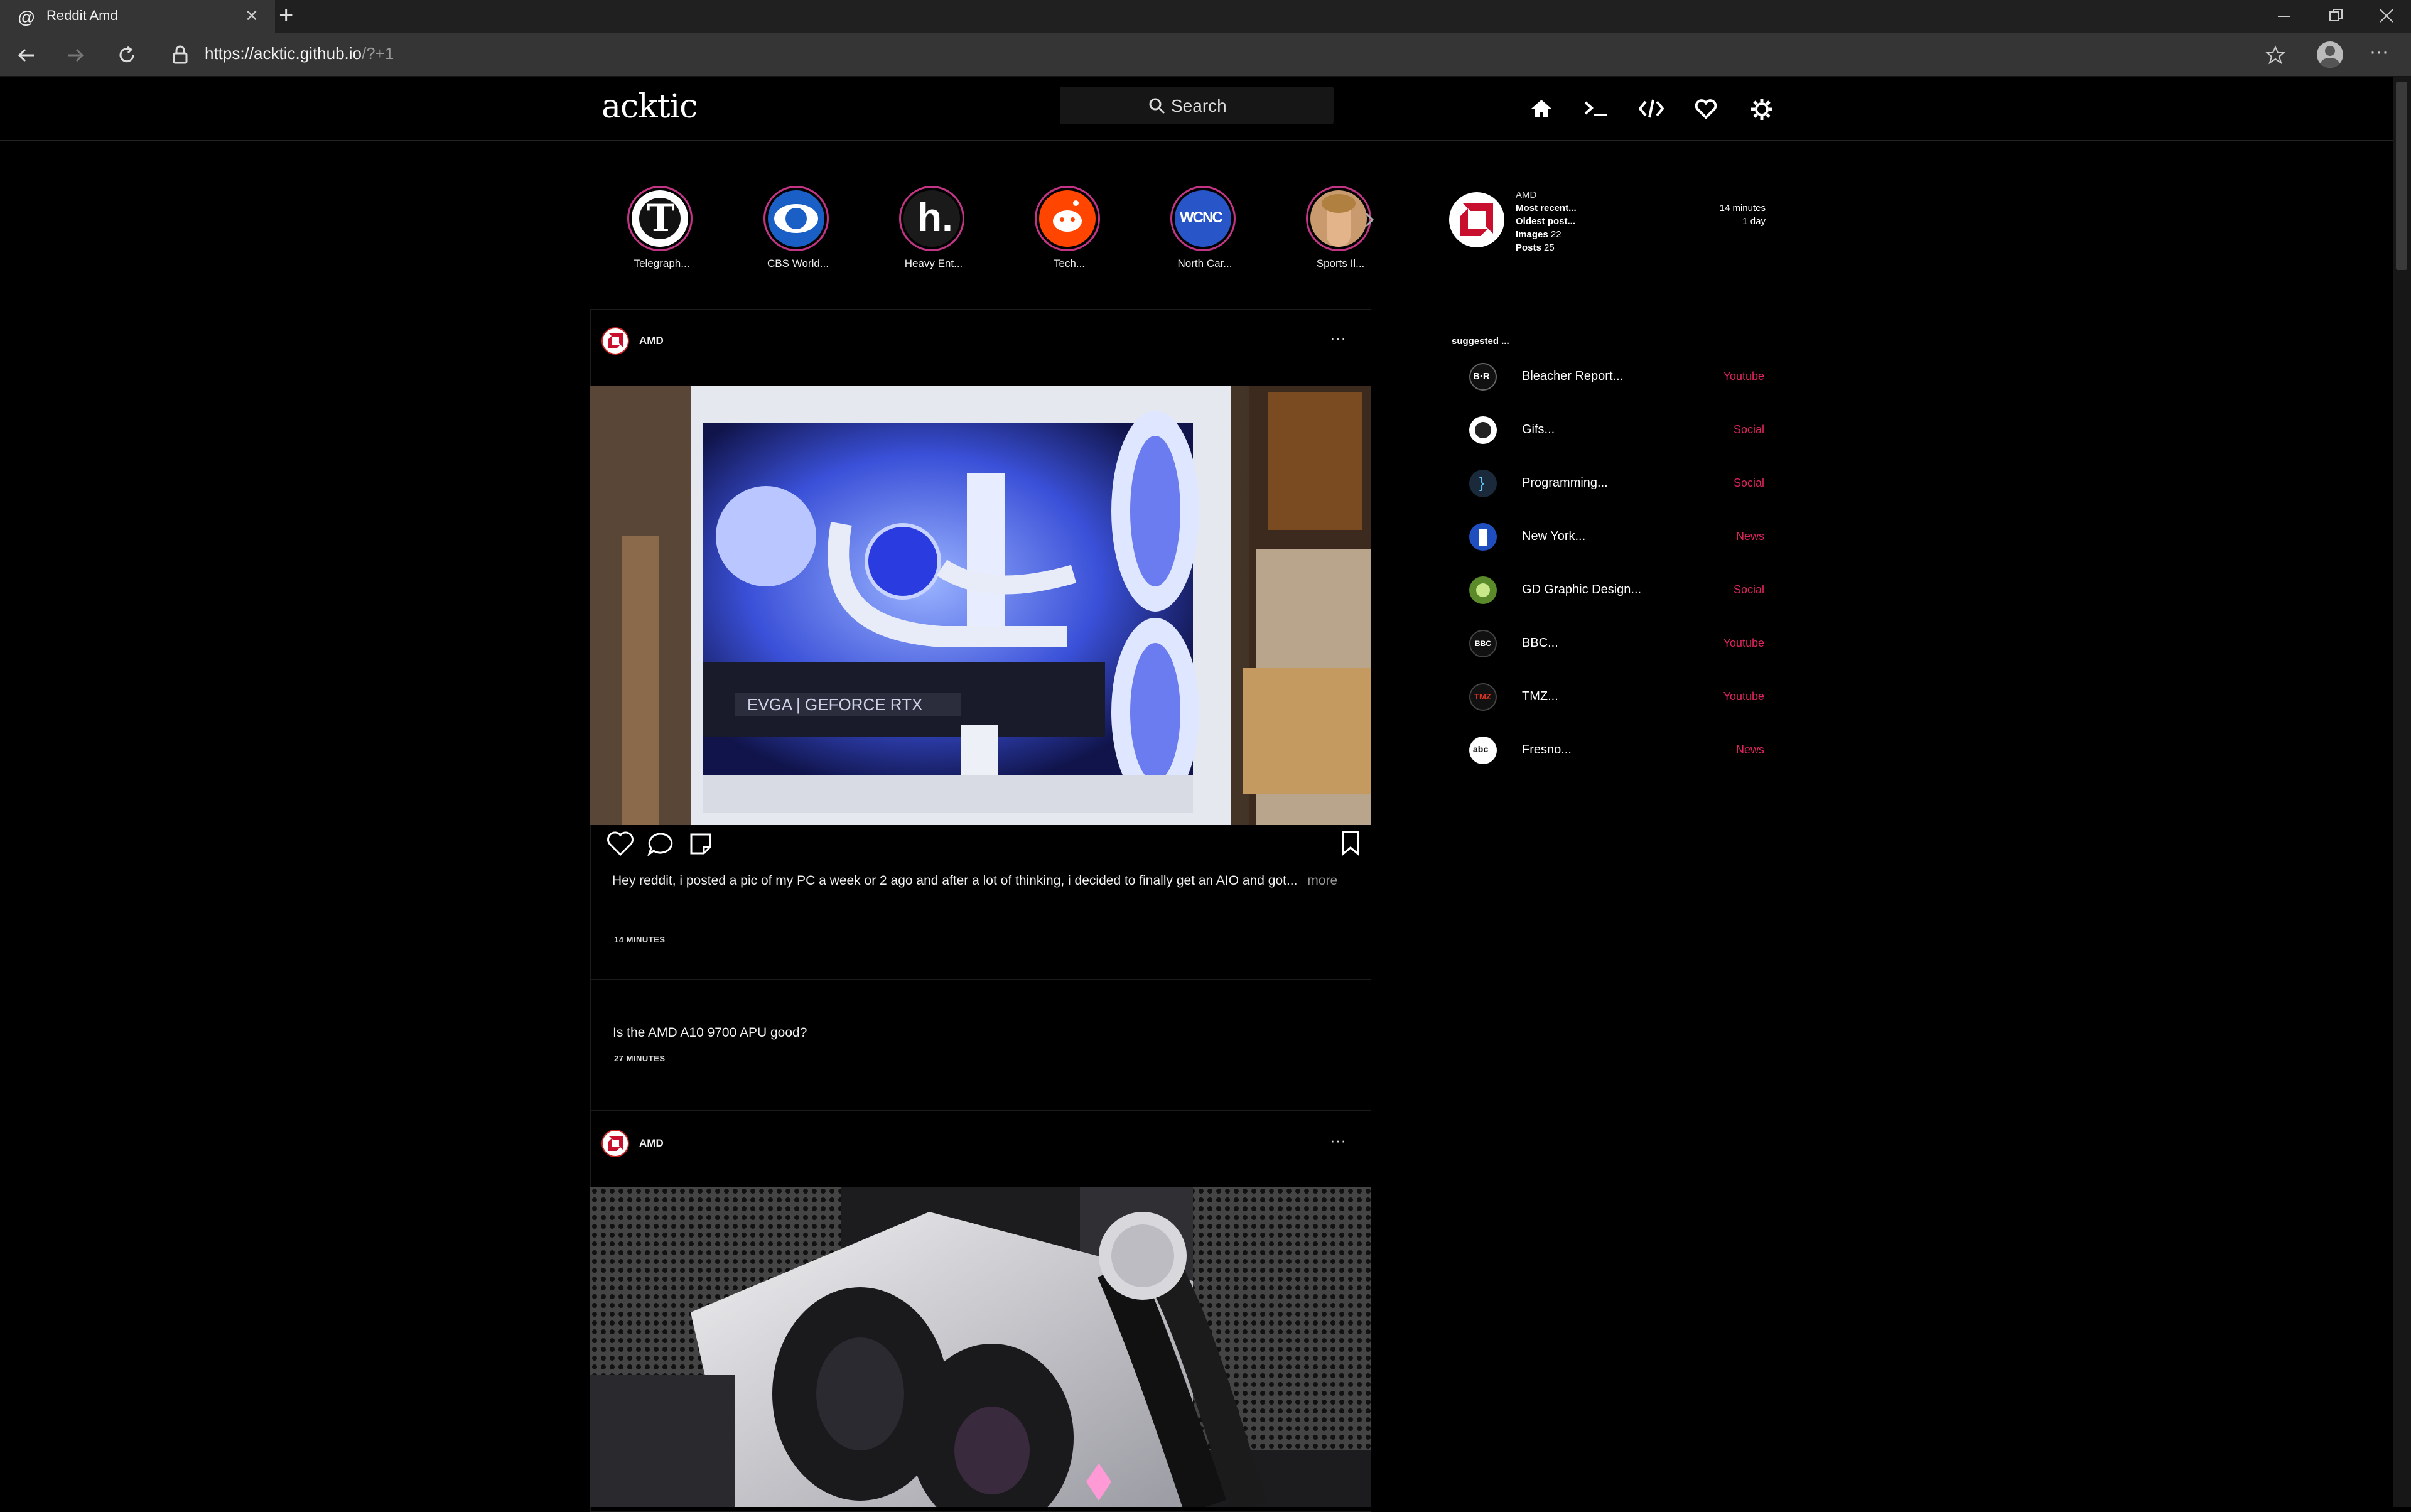  What do you see at coordinates (1205, 16) in the screenshot?
I see `browser-tab-bar: @ Reddit Amd ✕ +` at bounding box center [1205, 16].